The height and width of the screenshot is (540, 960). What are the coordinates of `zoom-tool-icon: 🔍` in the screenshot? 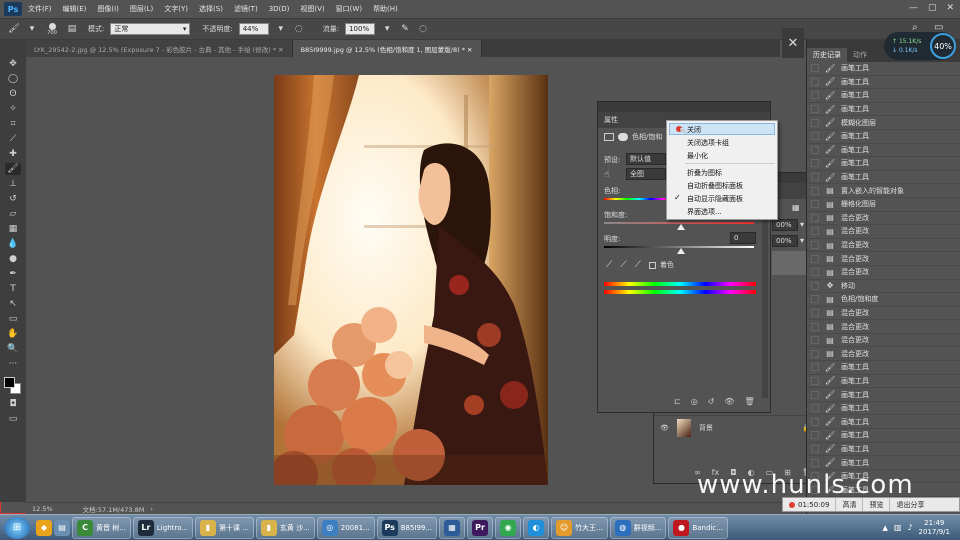 It's located at (13, 349).